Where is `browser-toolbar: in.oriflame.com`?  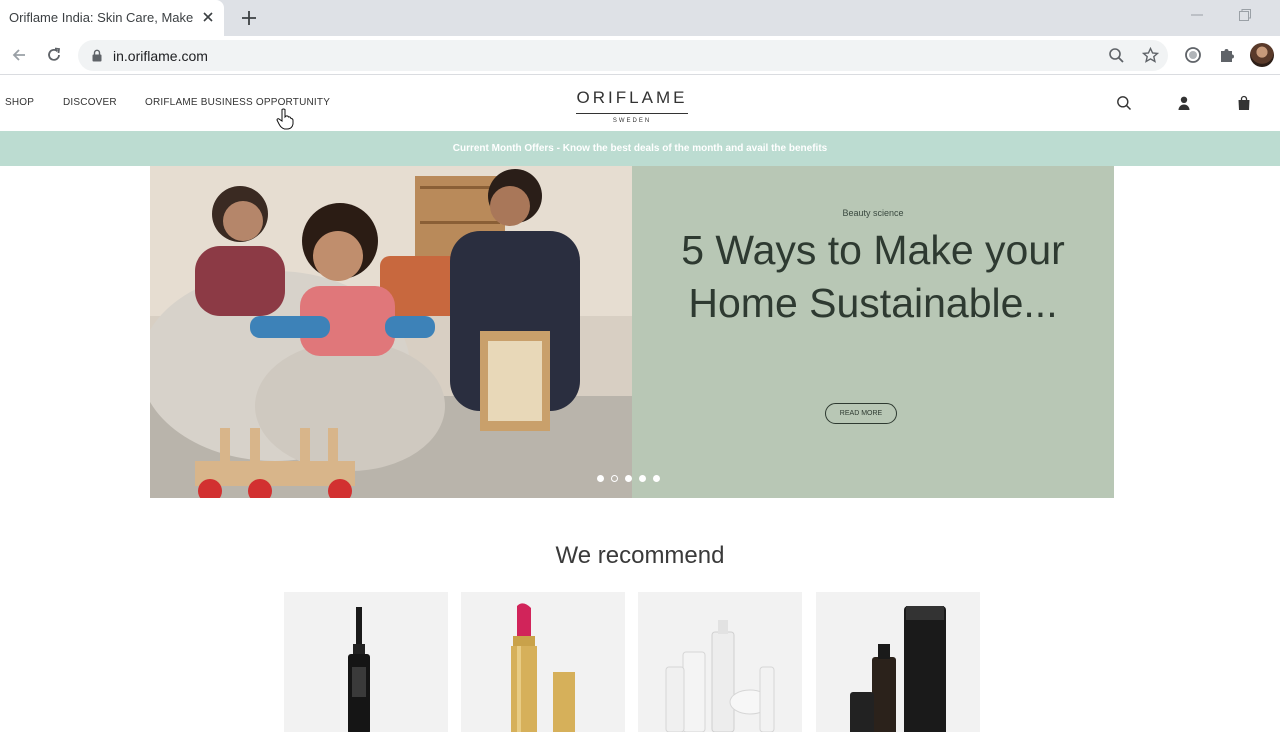 browser-toolbar: in.oriflame.com is located at coordinates (640, 55).